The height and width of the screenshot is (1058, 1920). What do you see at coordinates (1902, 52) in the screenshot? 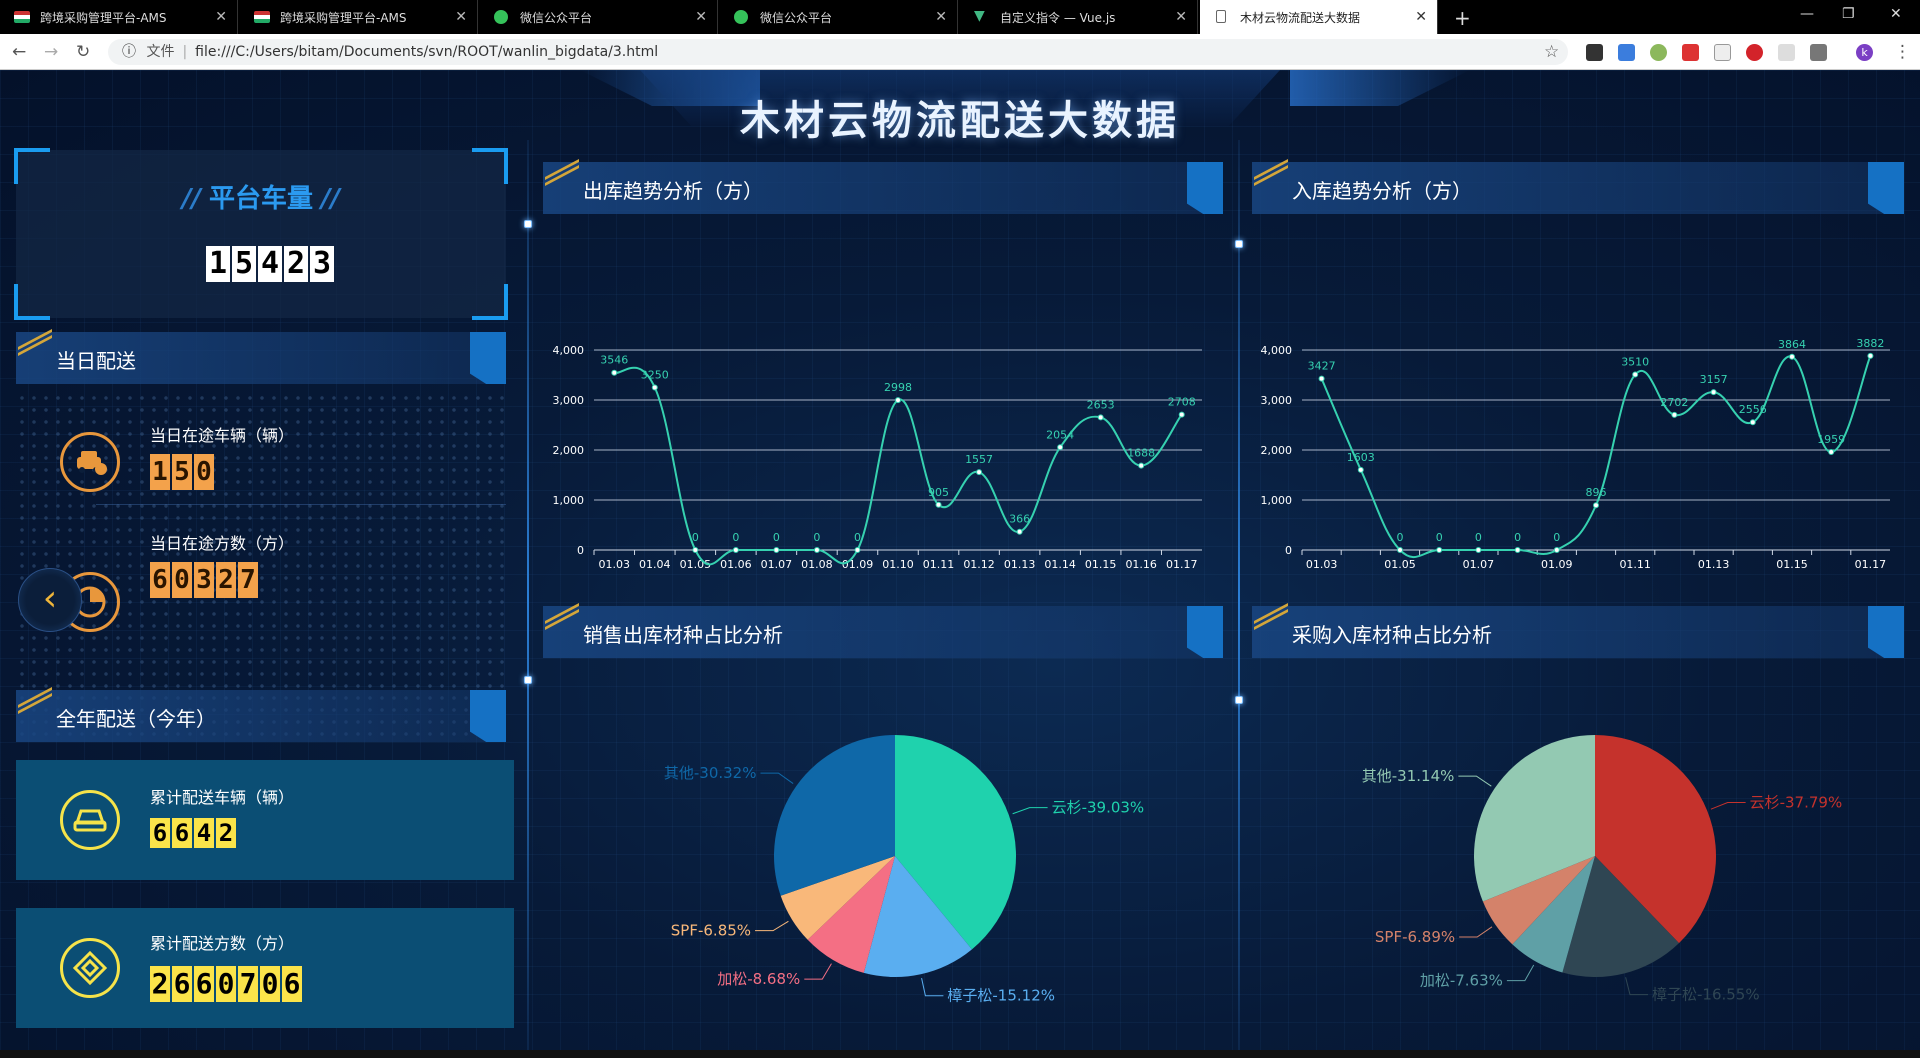
I see `menu-icon: ⋮` at bounding box center [1902, 52].